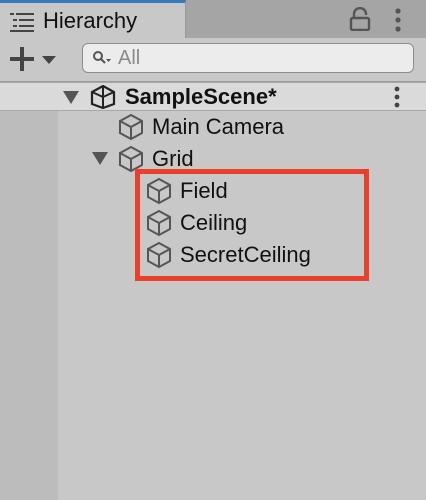 This screenshot has height=500, width=426. I want to click on lock-icon, so click(360, 19).